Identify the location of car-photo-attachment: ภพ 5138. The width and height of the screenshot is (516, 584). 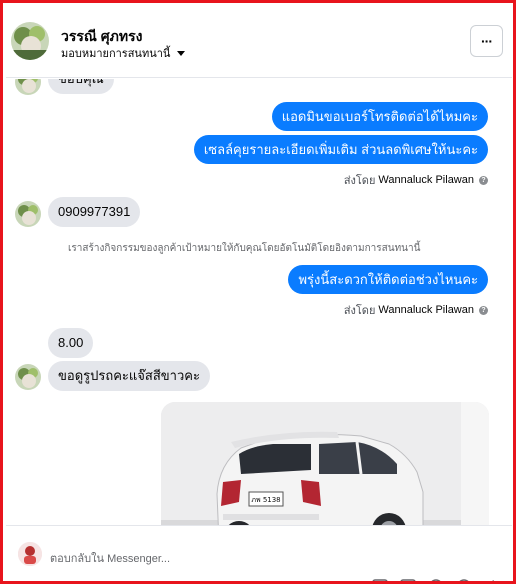
(325, 463).